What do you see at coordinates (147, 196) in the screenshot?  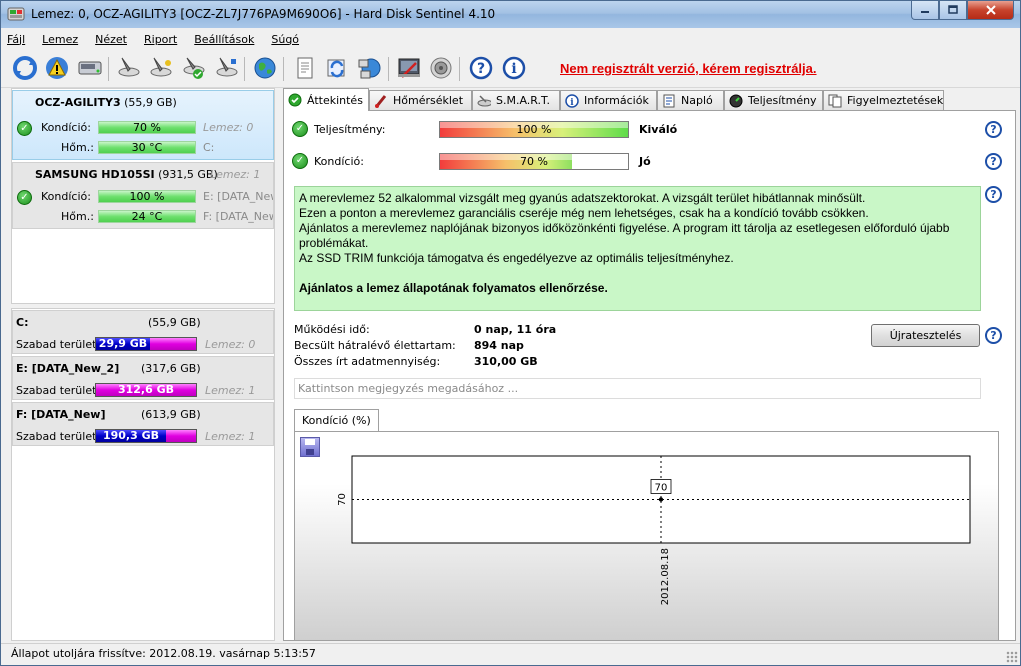 I see `condition-bar: 100 %` at bounding box center [147, 196].